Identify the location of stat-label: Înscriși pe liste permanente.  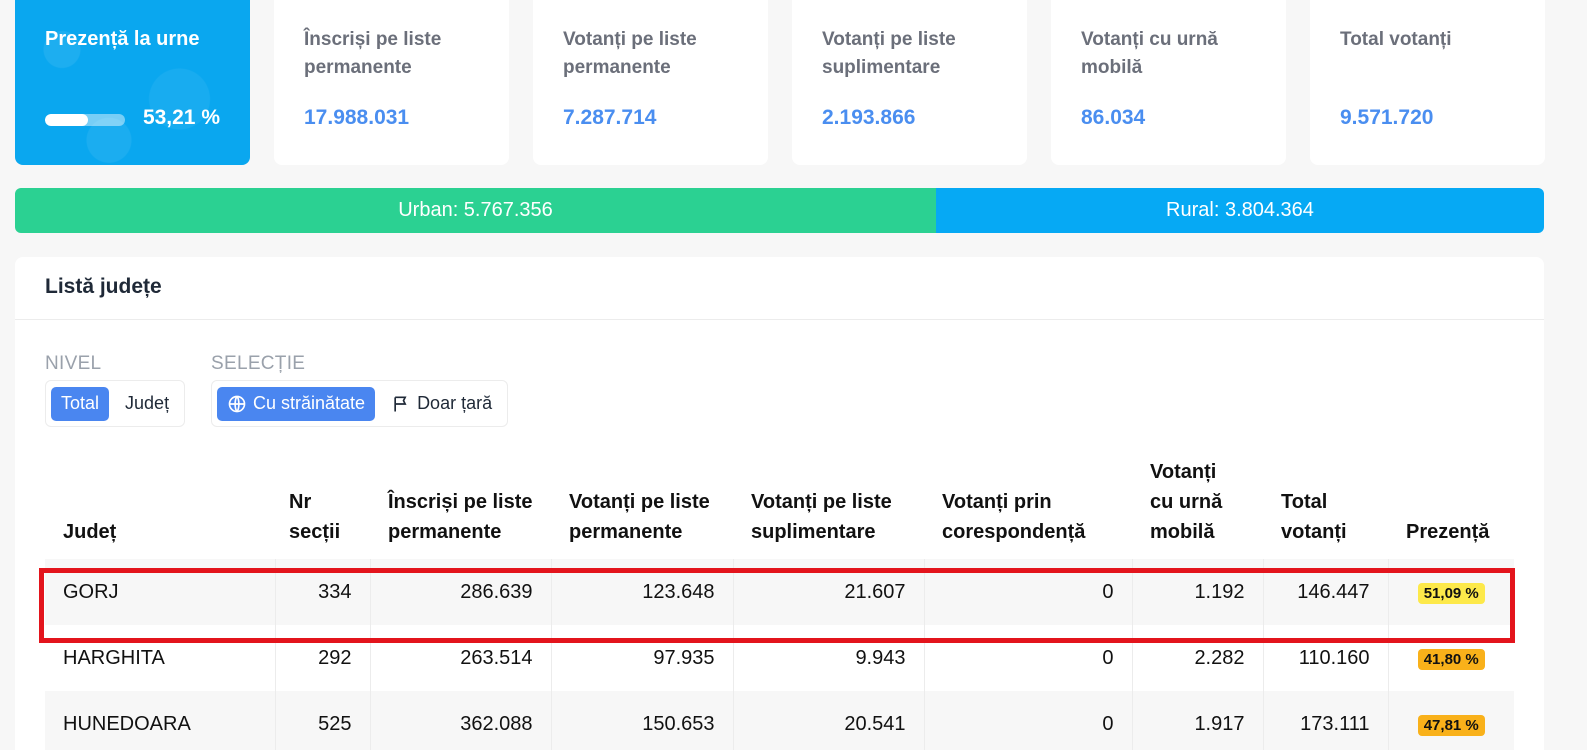
(373, 53).